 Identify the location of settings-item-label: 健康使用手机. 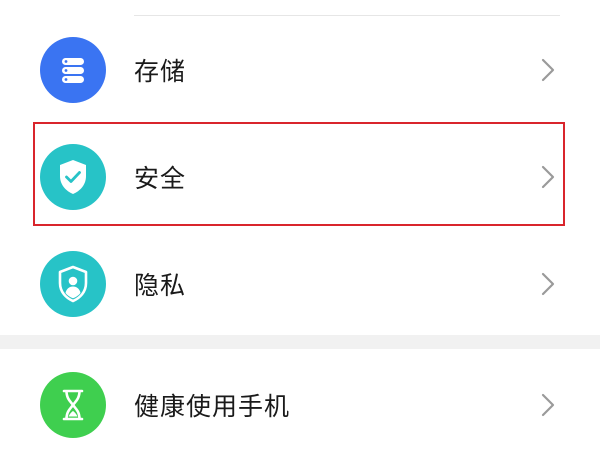
(212, 406).